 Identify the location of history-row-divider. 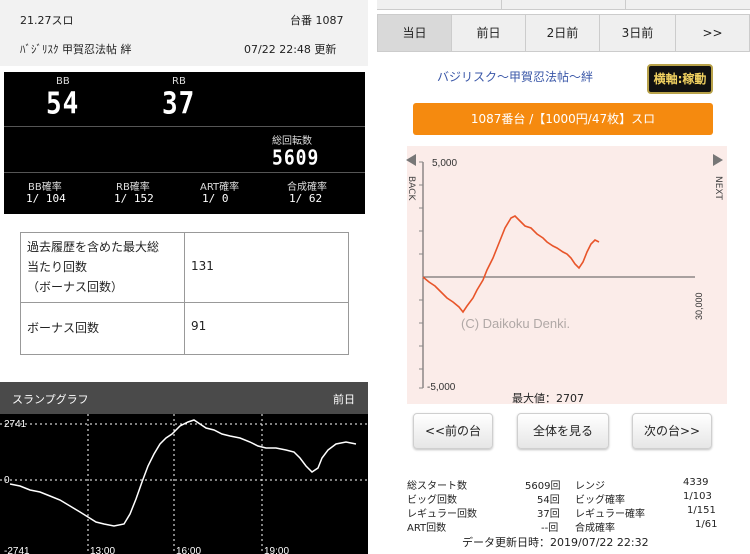
(184, 302).